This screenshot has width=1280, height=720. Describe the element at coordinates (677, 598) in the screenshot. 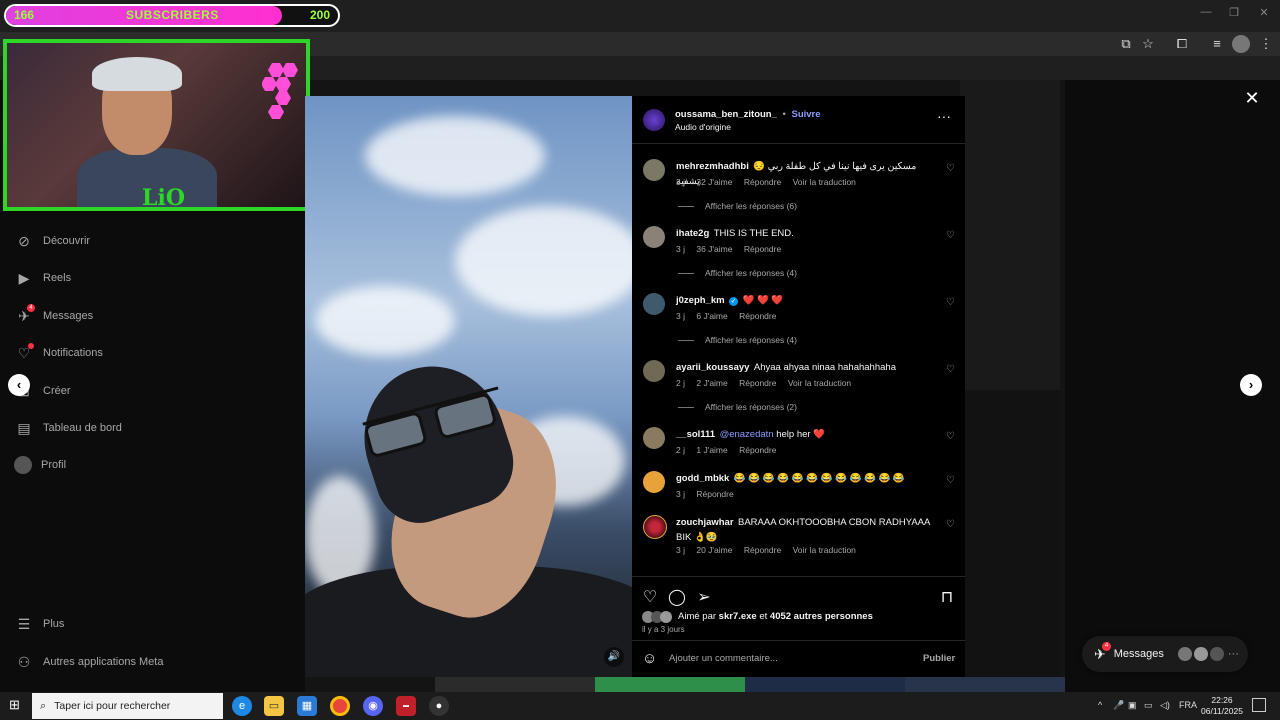

I see `comment-bubble-icon: ◯` at that location.